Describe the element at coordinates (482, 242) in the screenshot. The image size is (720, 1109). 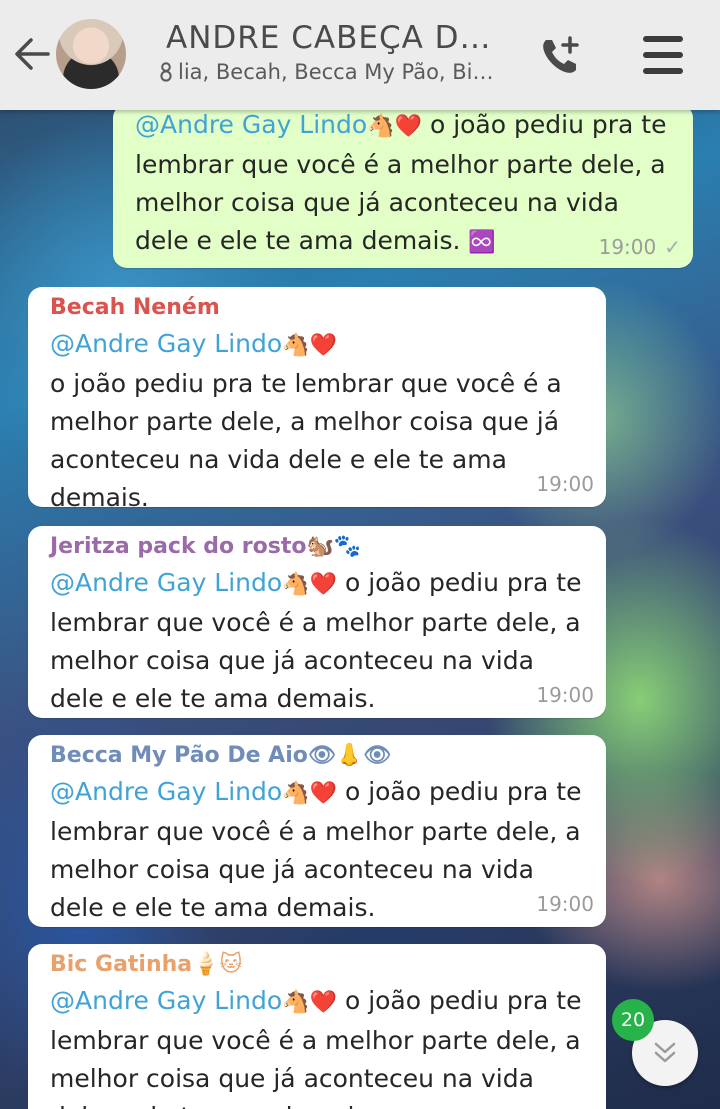
I see `infinity-emoji: ♾️` at that location.